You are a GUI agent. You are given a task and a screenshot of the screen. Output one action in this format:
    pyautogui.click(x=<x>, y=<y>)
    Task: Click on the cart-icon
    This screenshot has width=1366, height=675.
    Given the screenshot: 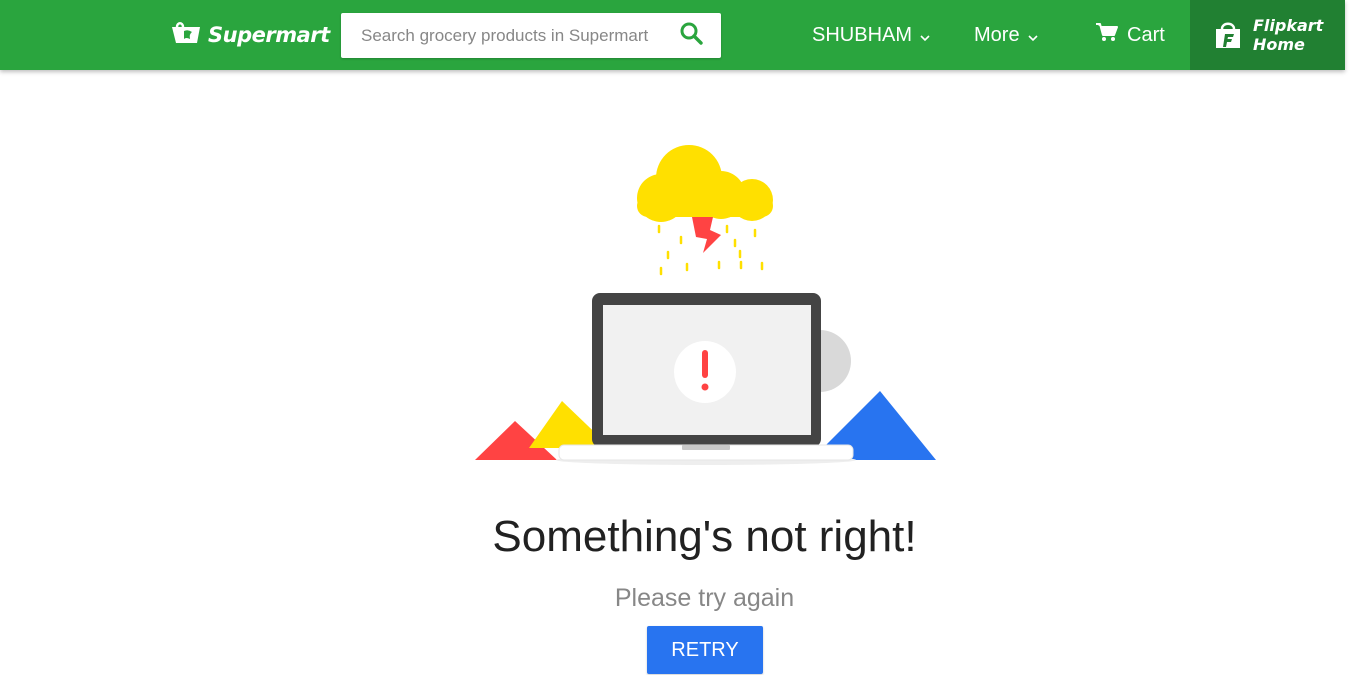 What is the action you would take?
    pyautogui.click(x=1107, y=35)
    